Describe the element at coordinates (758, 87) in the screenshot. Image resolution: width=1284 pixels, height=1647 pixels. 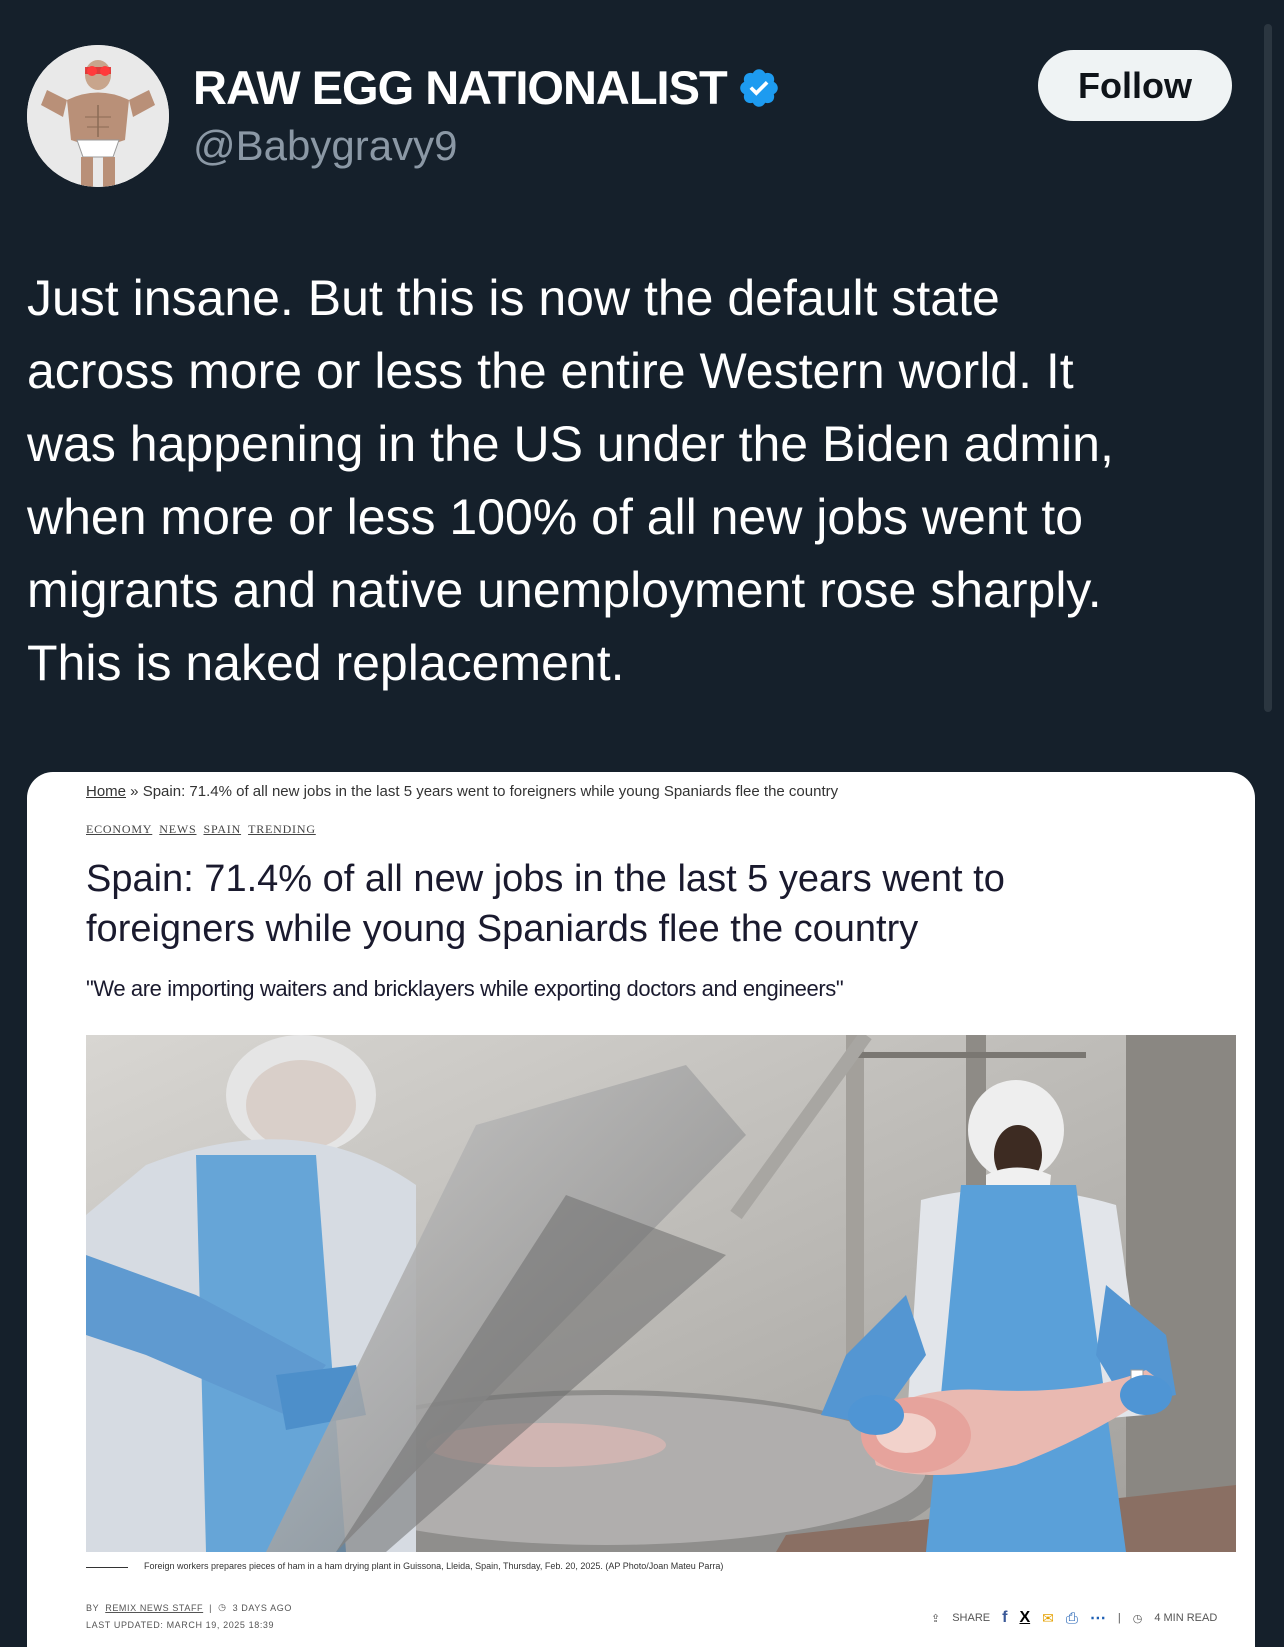
I see `verified-badge-icon` at that location.